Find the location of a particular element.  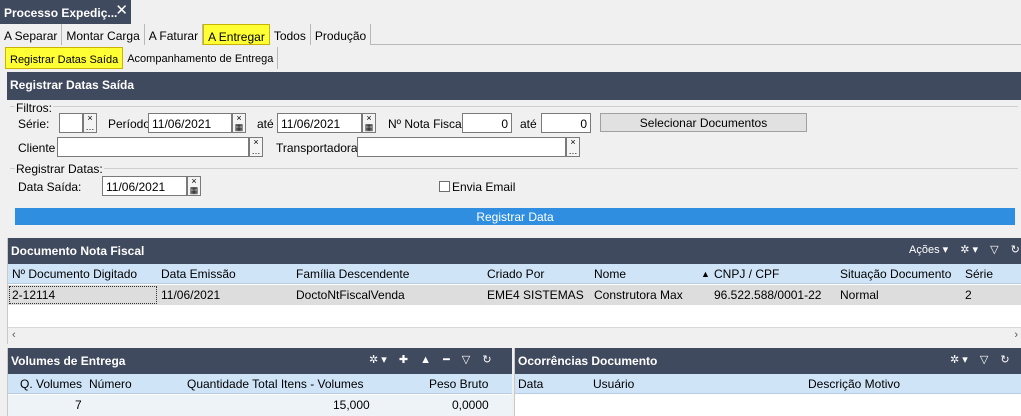

transportadora-input is located at coordinates (461, 147).